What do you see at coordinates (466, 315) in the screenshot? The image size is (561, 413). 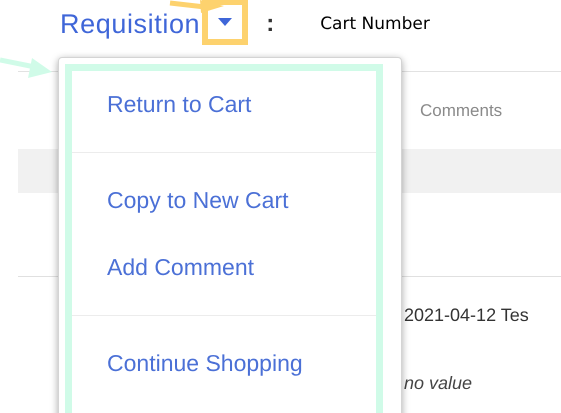 I see `table-cell: 2021-04-12 Tes` at bounding box center [466, 315].